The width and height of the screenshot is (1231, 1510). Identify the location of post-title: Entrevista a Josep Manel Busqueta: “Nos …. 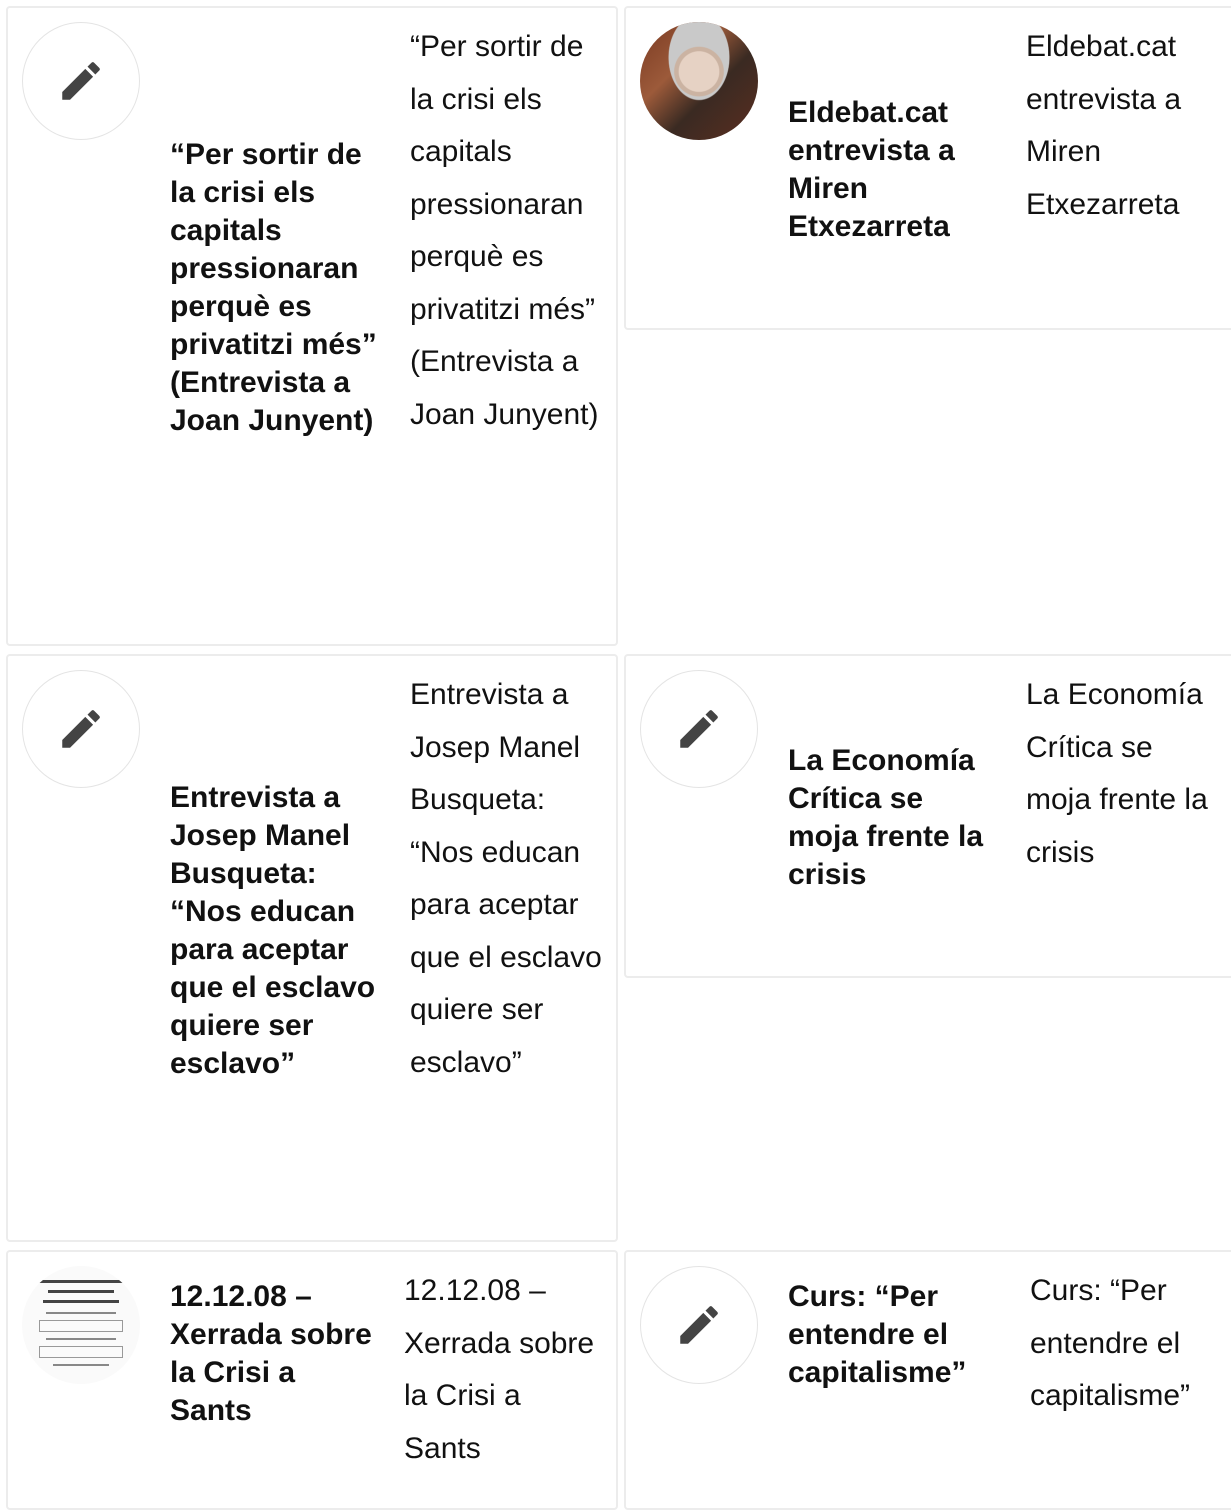
(276, 931).